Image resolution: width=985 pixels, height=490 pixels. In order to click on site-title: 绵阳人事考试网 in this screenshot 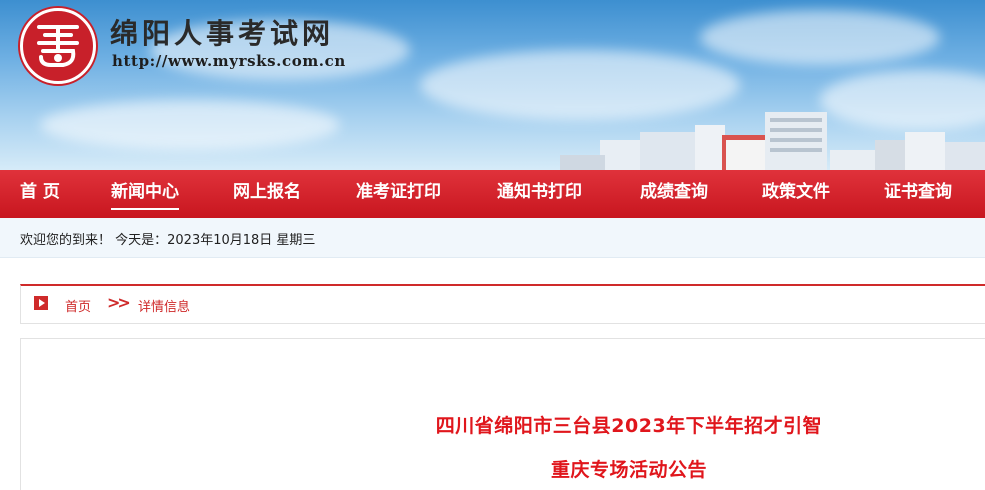, I will do `click(222, 33)`.